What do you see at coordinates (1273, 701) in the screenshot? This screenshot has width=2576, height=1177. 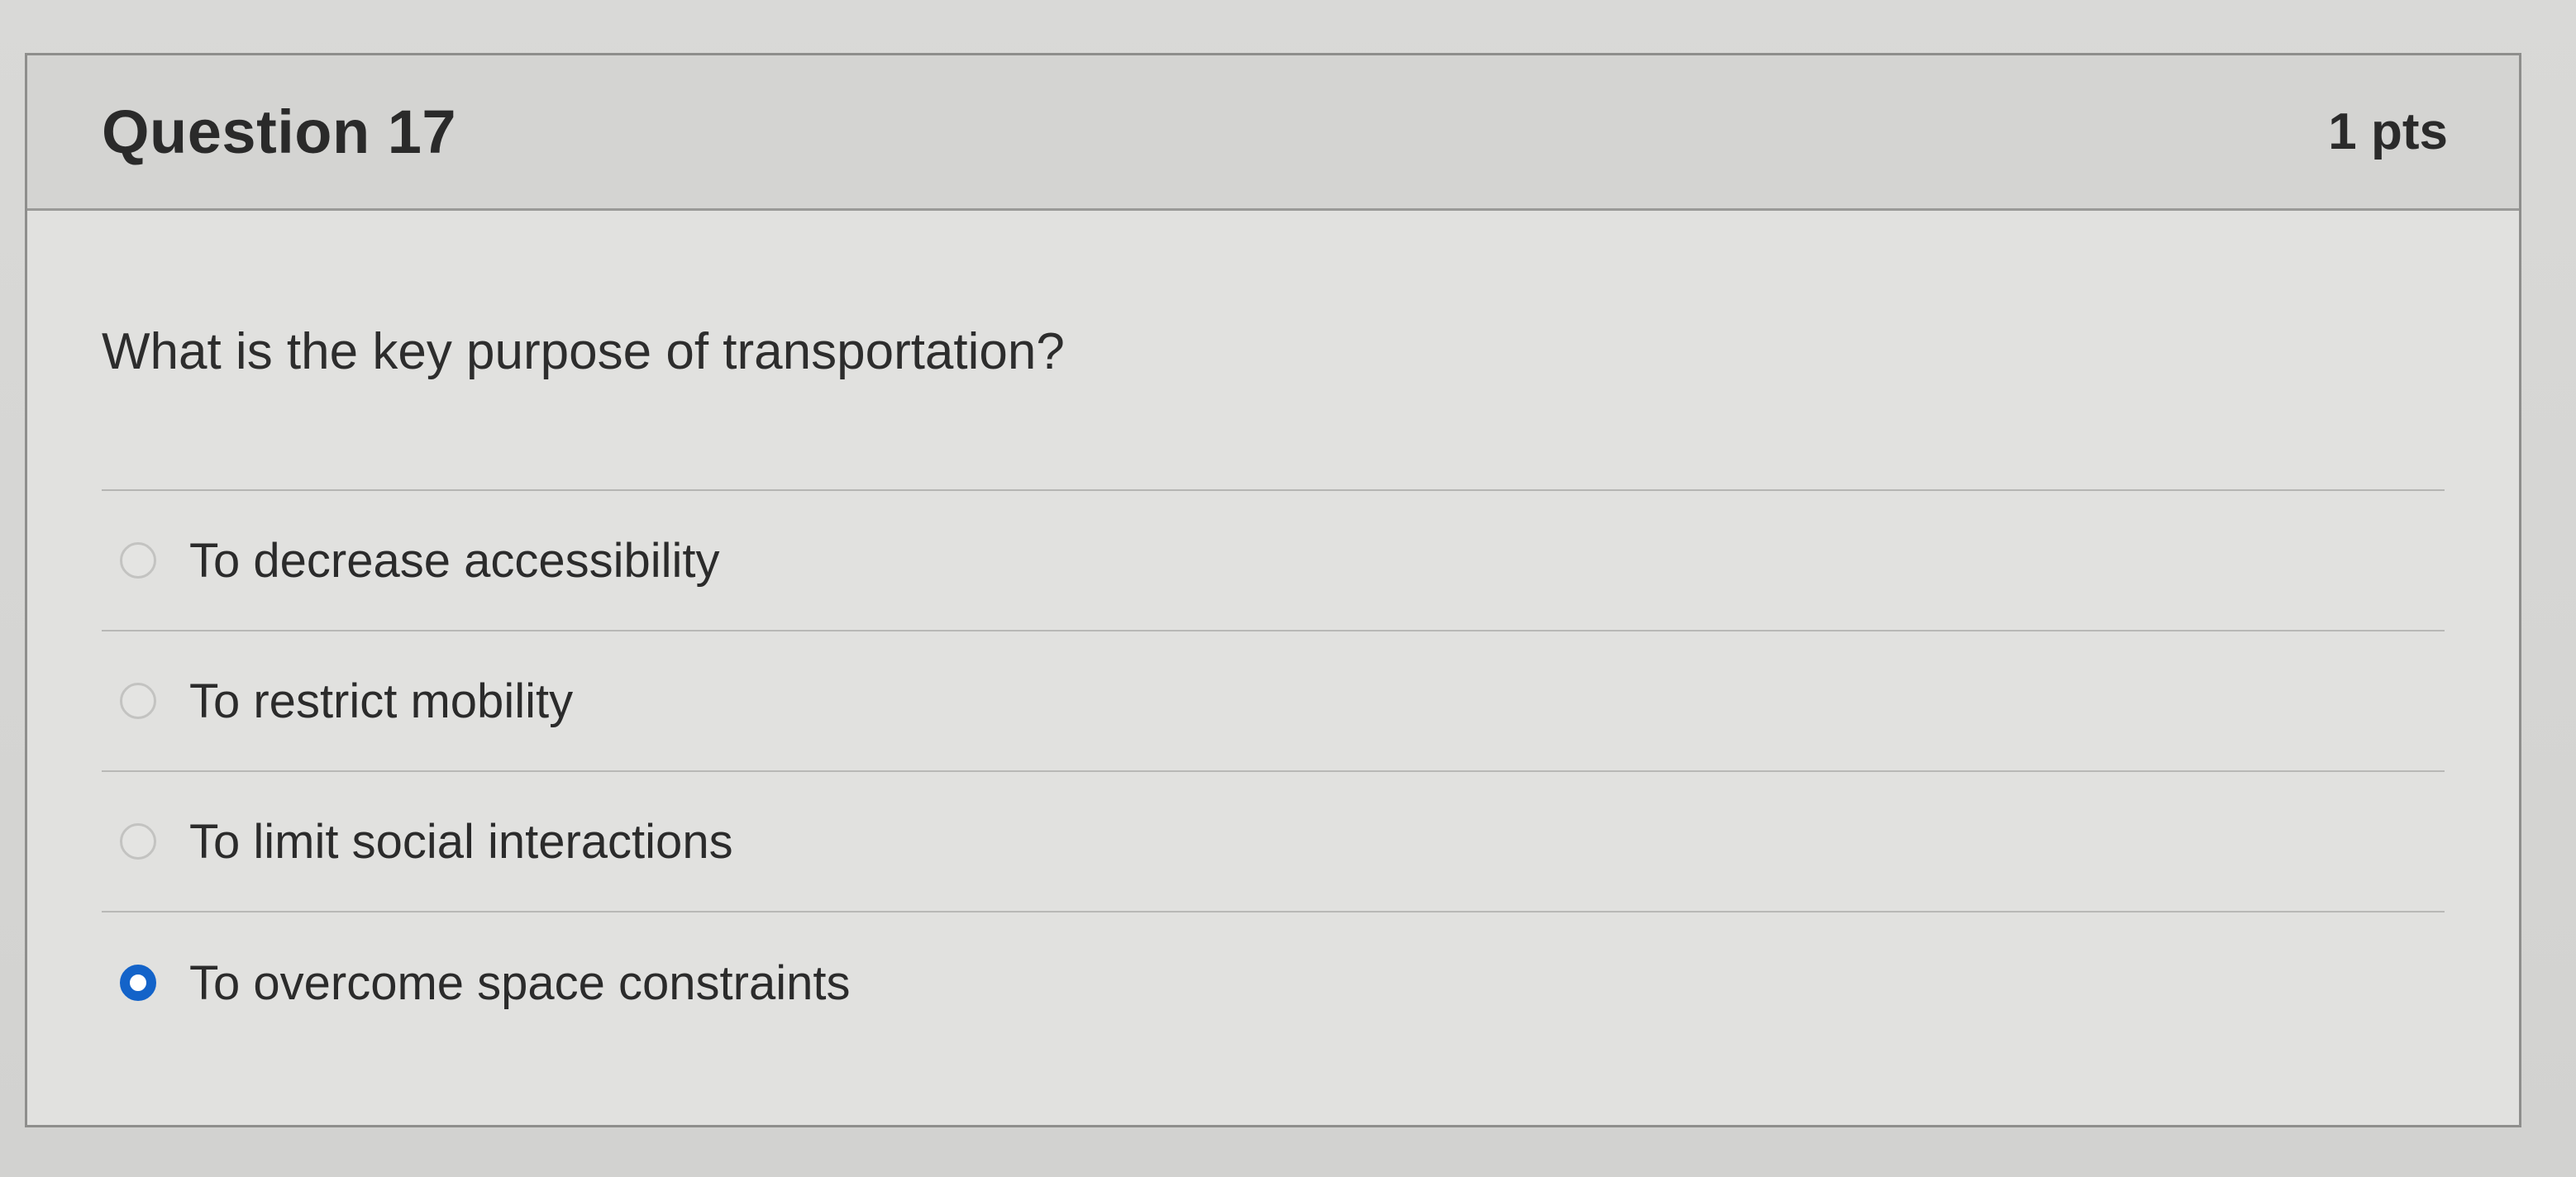 I see `answer-option-restrict-mobility: To restrict mobility` at bounding box center [1273, 701].